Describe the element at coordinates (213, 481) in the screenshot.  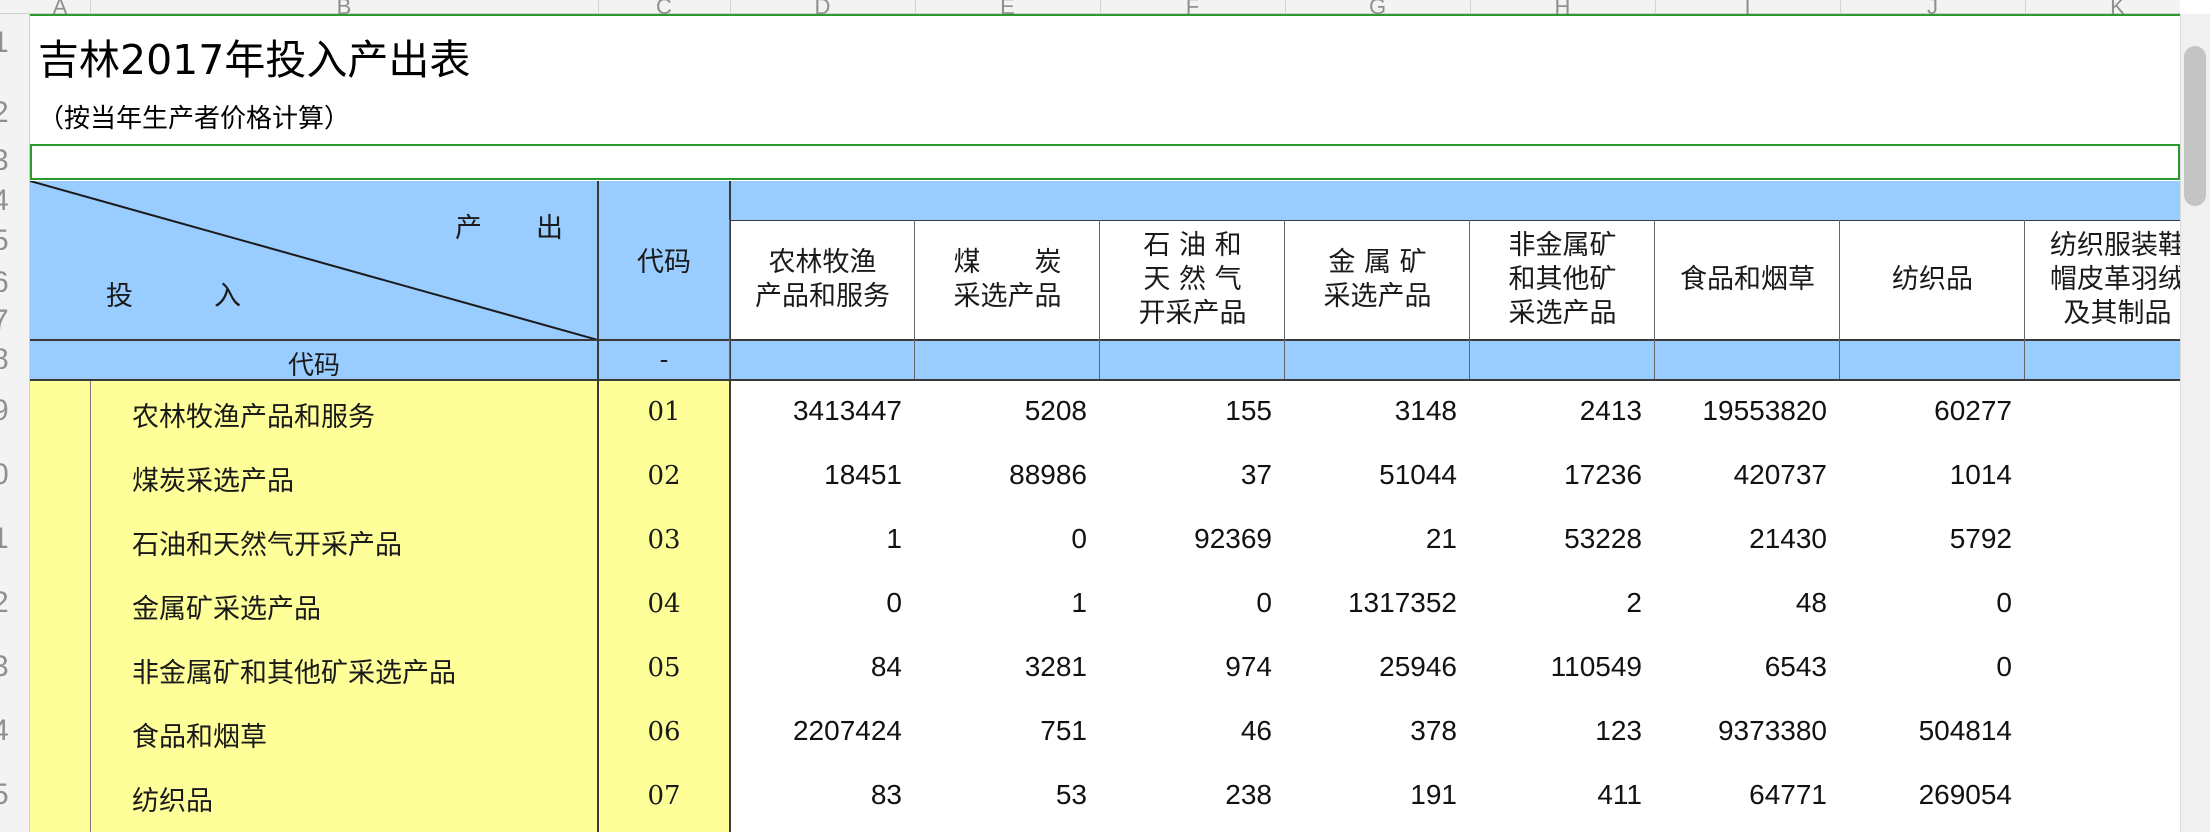
I see `row-label: 煤炭采选产品` at that location.